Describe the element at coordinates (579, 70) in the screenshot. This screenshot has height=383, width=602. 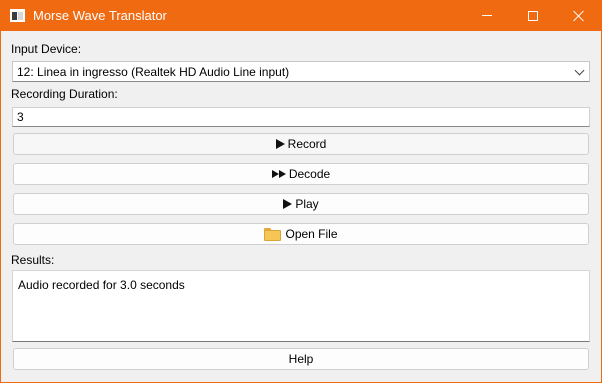
I see `chevron-down-icon` at that location.